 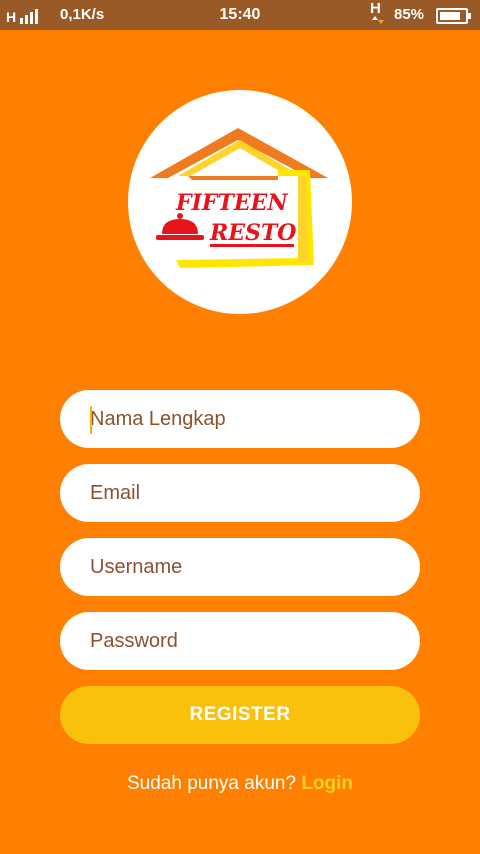 I want to click on restaurant-logo-icon: FIFTEEN RESTO, so click(x=239, y=198).